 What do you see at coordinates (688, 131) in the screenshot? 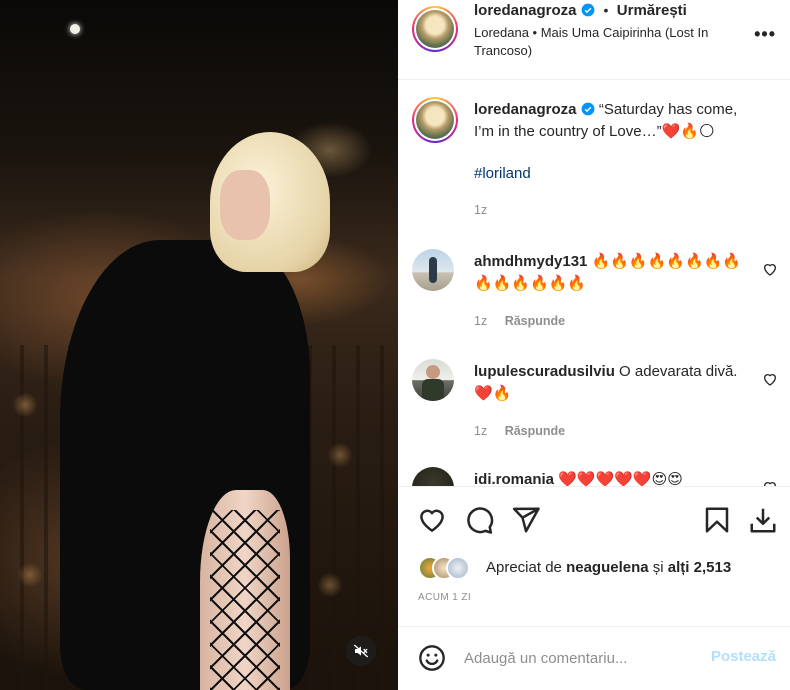
I see `caption-emojis: ❤️🔥🌕` at bounding box center [688, 131].